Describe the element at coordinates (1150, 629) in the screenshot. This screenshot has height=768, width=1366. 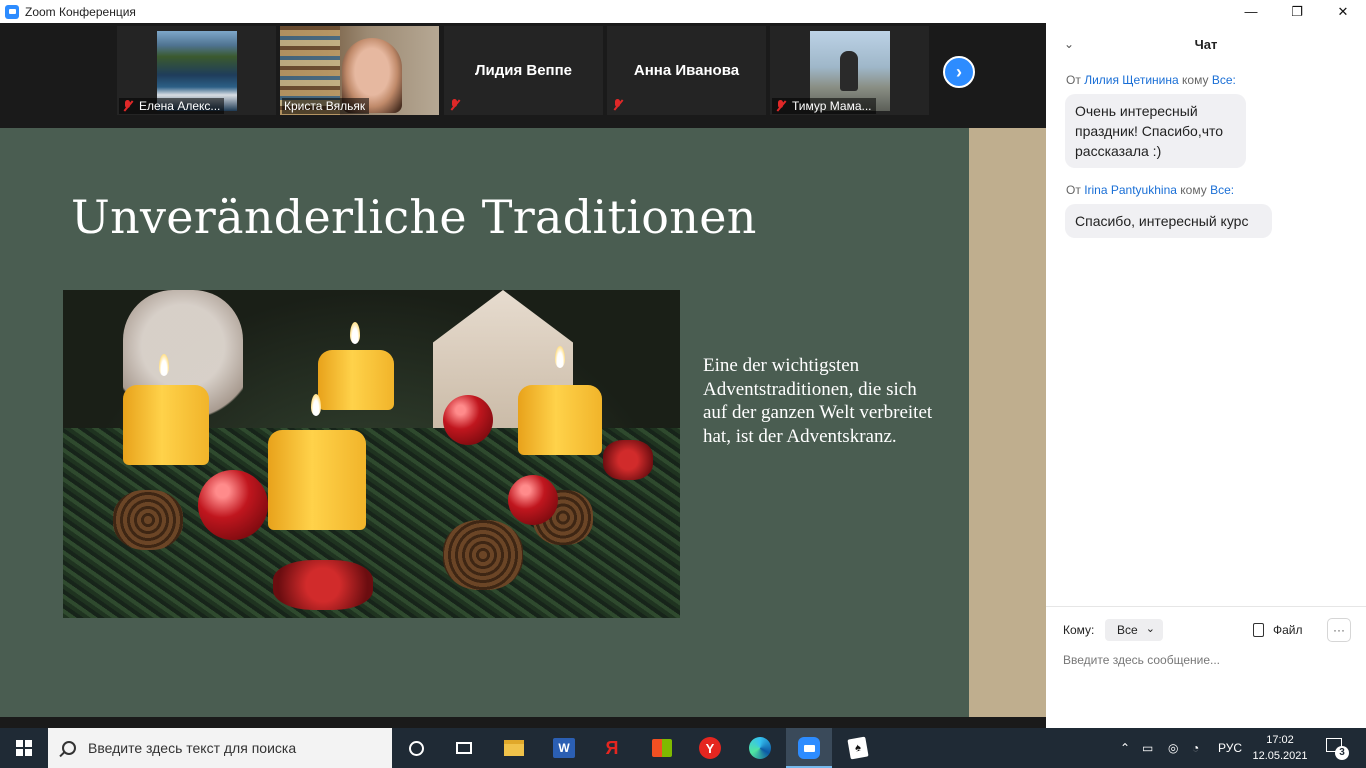
I see `chevron-down-icon: ⌄` at that location.